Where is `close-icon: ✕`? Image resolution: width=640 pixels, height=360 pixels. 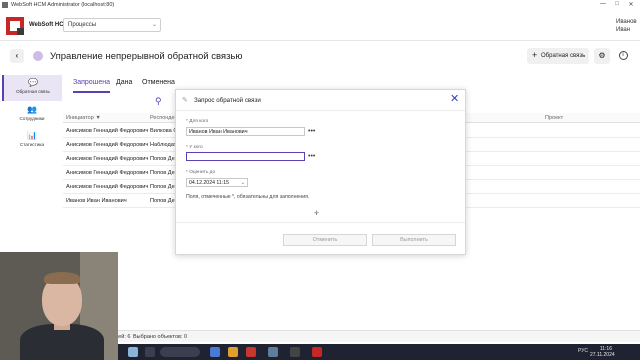 close-icon: ✕ is located at coordinates (454, 99).